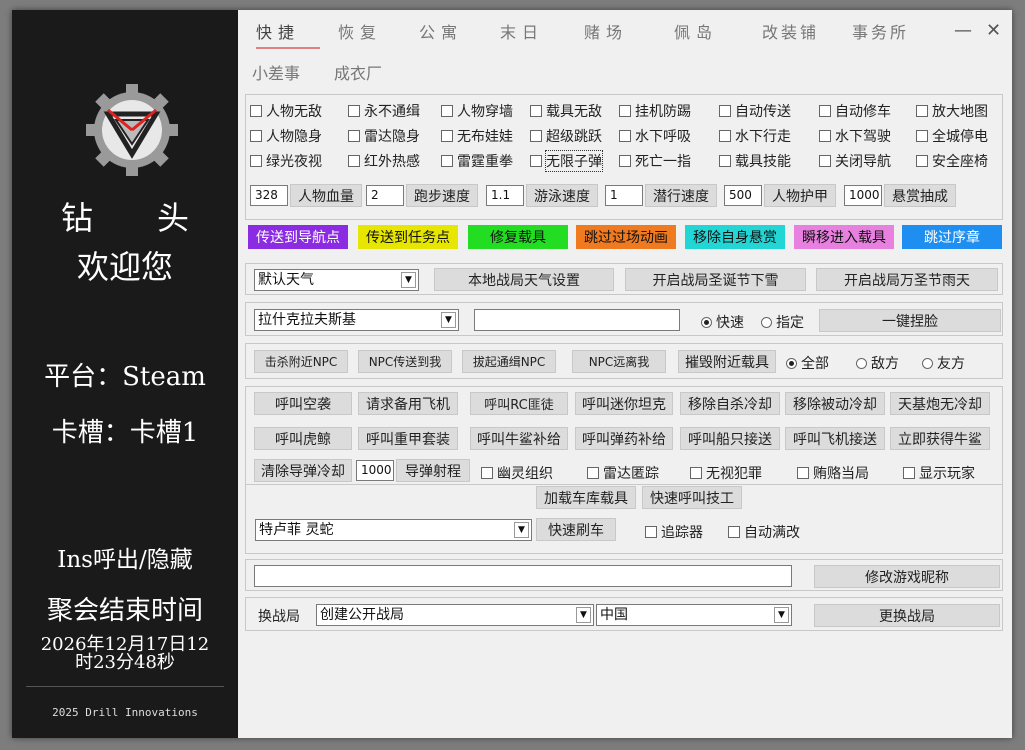 This screenshot has height=750, width=1025. Describe the element at coordinates (696, 31) in the screenshot. I see `tab-cayo: 佩岛` at that location.